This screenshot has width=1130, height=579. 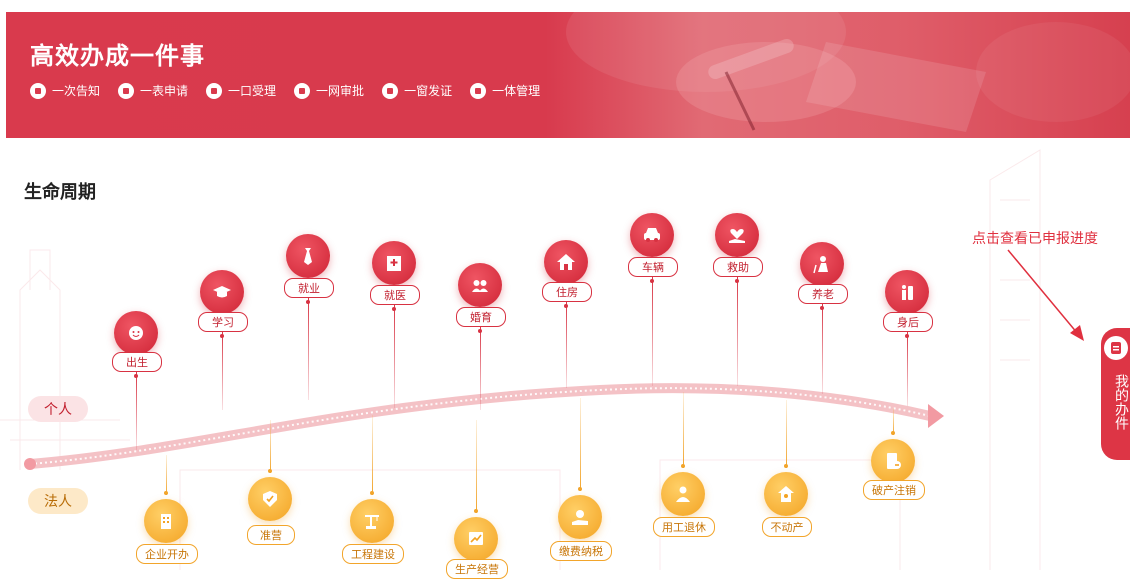 I want to click on feature-label: 一次告知, so click(x=76, y=91).